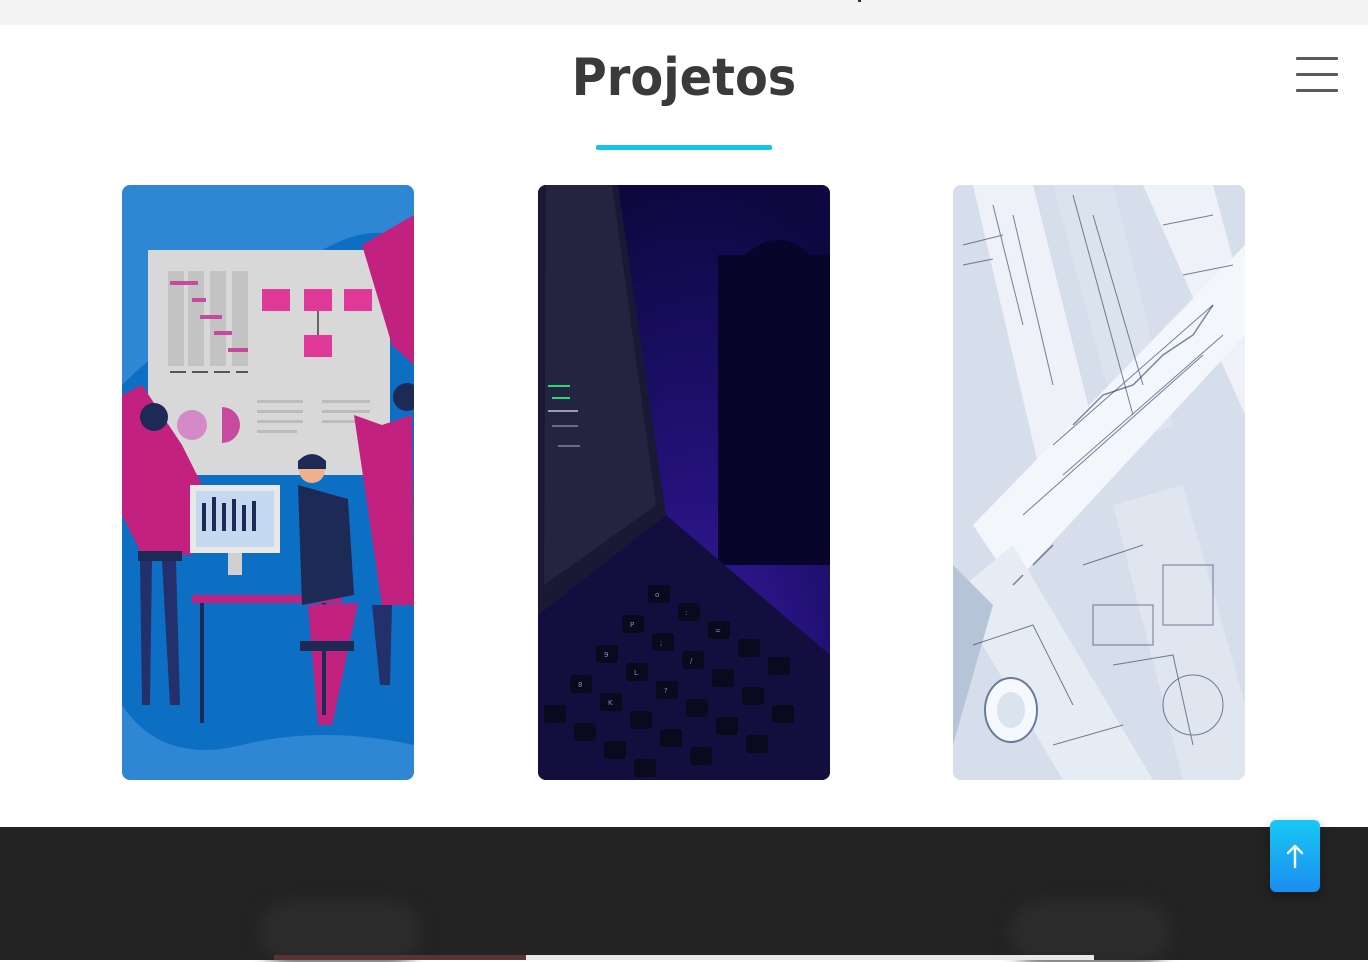 The width and height of the screenshot is (1368, 962). What do you see at coordinates (632, 625) in the screenshot?
I see `svg-text: P` at bounding box center [632, 625].